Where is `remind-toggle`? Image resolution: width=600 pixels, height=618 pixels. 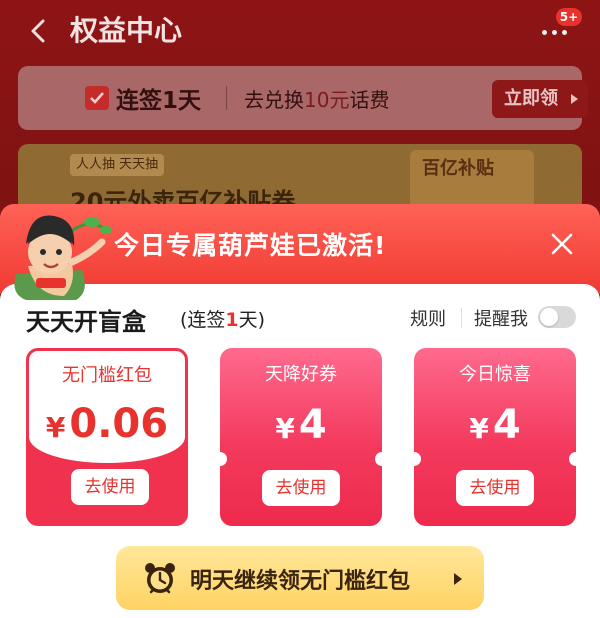
remind-toggle is located at coordinates (557, 317).